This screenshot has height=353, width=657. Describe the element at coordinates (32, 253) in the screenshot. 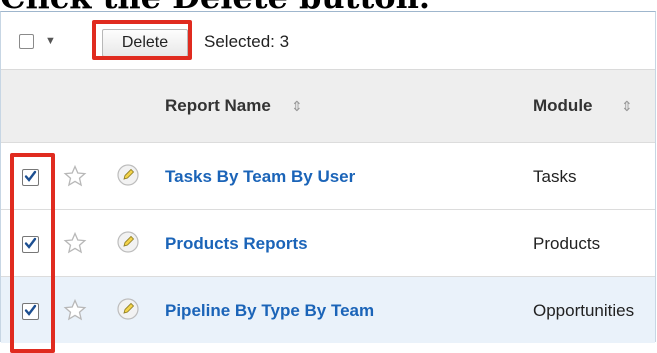

I see `checkbox-highlight-box` at that location.